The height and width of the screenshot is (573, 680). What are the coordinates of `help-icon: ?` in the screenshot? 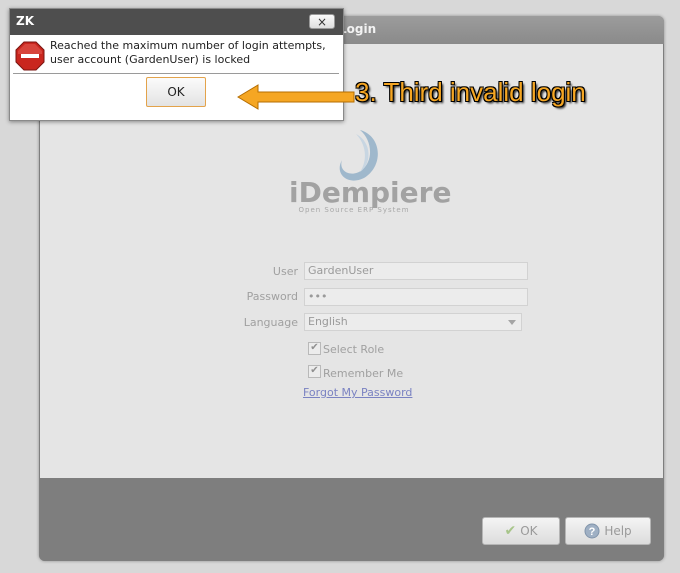 It's located at (592, 531).